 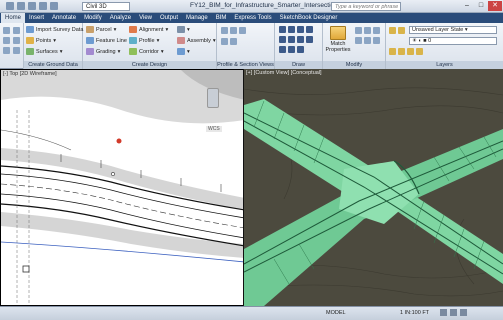 I want to click on tab-modify: Modify, so click(x=93, y=18).